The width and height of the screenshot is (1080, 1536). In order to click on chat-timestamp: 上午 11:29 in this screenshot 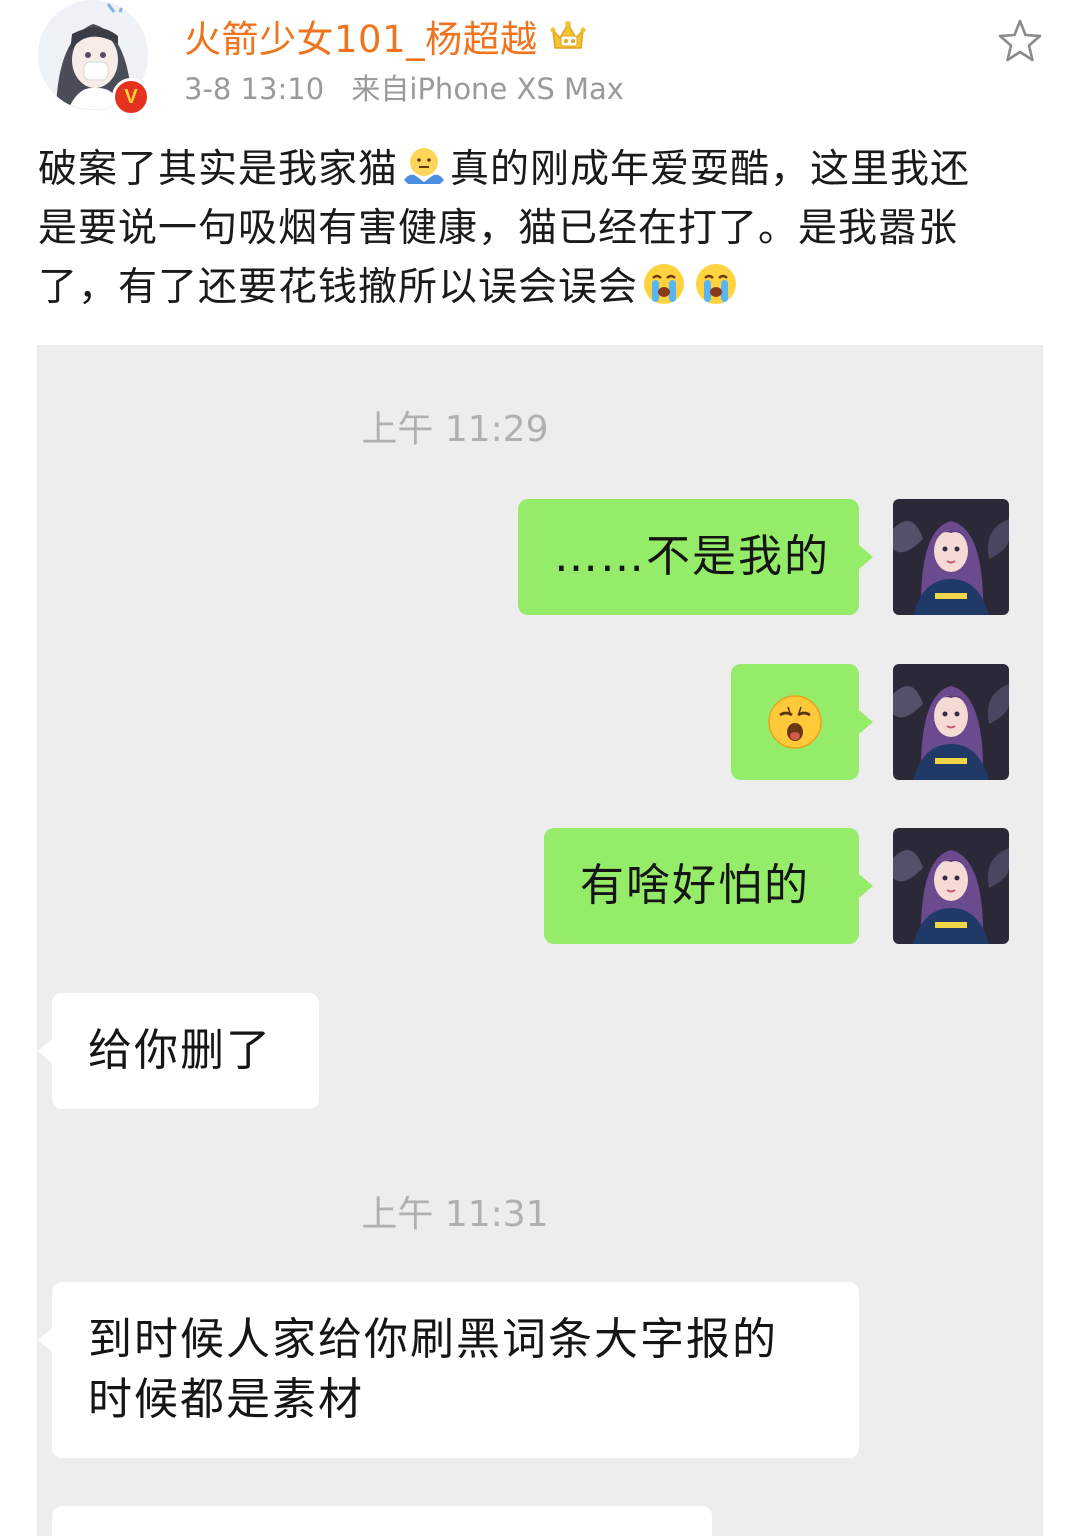, I will do `click(455, 429)`.